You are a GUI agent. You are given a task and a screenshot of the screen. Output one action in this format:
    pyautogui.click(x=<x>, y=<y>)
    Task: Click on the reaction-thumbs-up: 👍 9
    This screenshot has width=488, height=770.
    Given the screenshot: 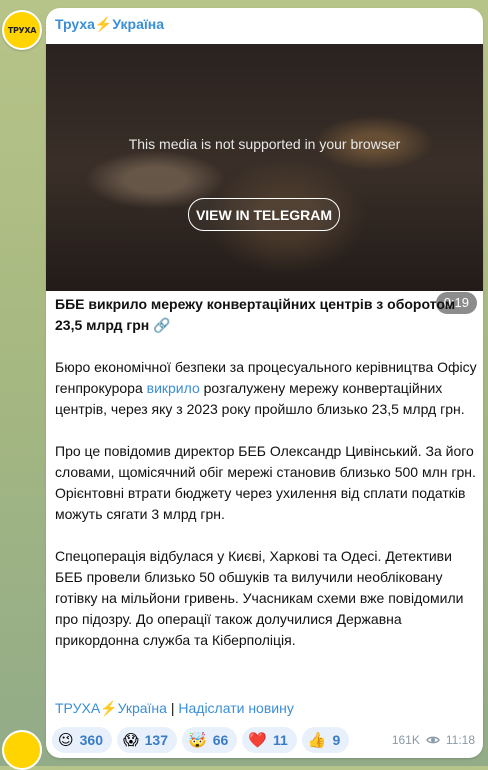 What is the action you would take?
    pyautogui.click(x=325, y=740)
    